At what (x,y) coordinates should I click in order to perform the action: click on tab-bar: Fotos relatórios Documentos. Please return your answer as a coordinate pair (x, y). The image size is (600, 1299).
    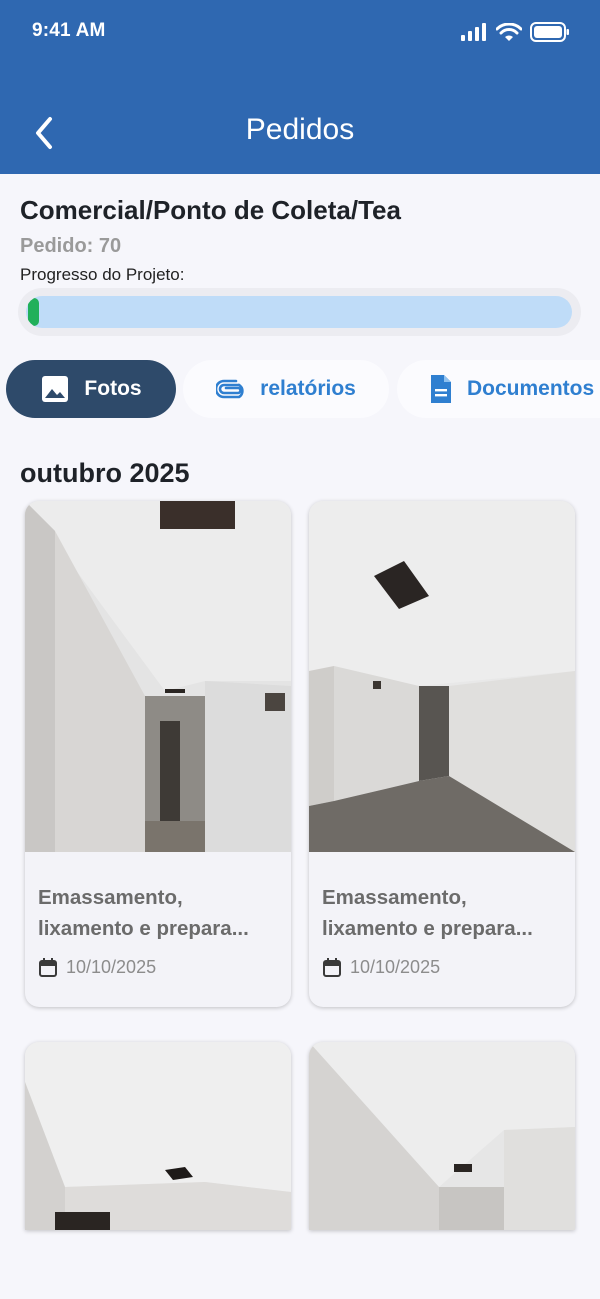
    Looking at the image, I should click on (300, 390).